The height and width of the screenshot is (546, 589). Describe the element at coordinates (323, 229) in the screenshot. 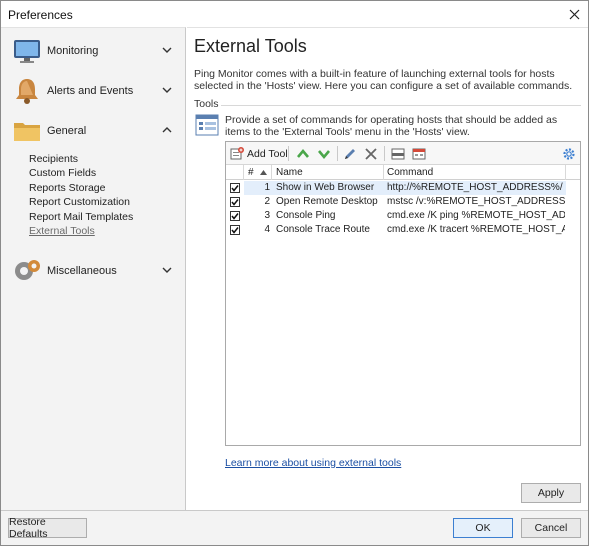

I see `row-name: Console Trace Route` at that location.